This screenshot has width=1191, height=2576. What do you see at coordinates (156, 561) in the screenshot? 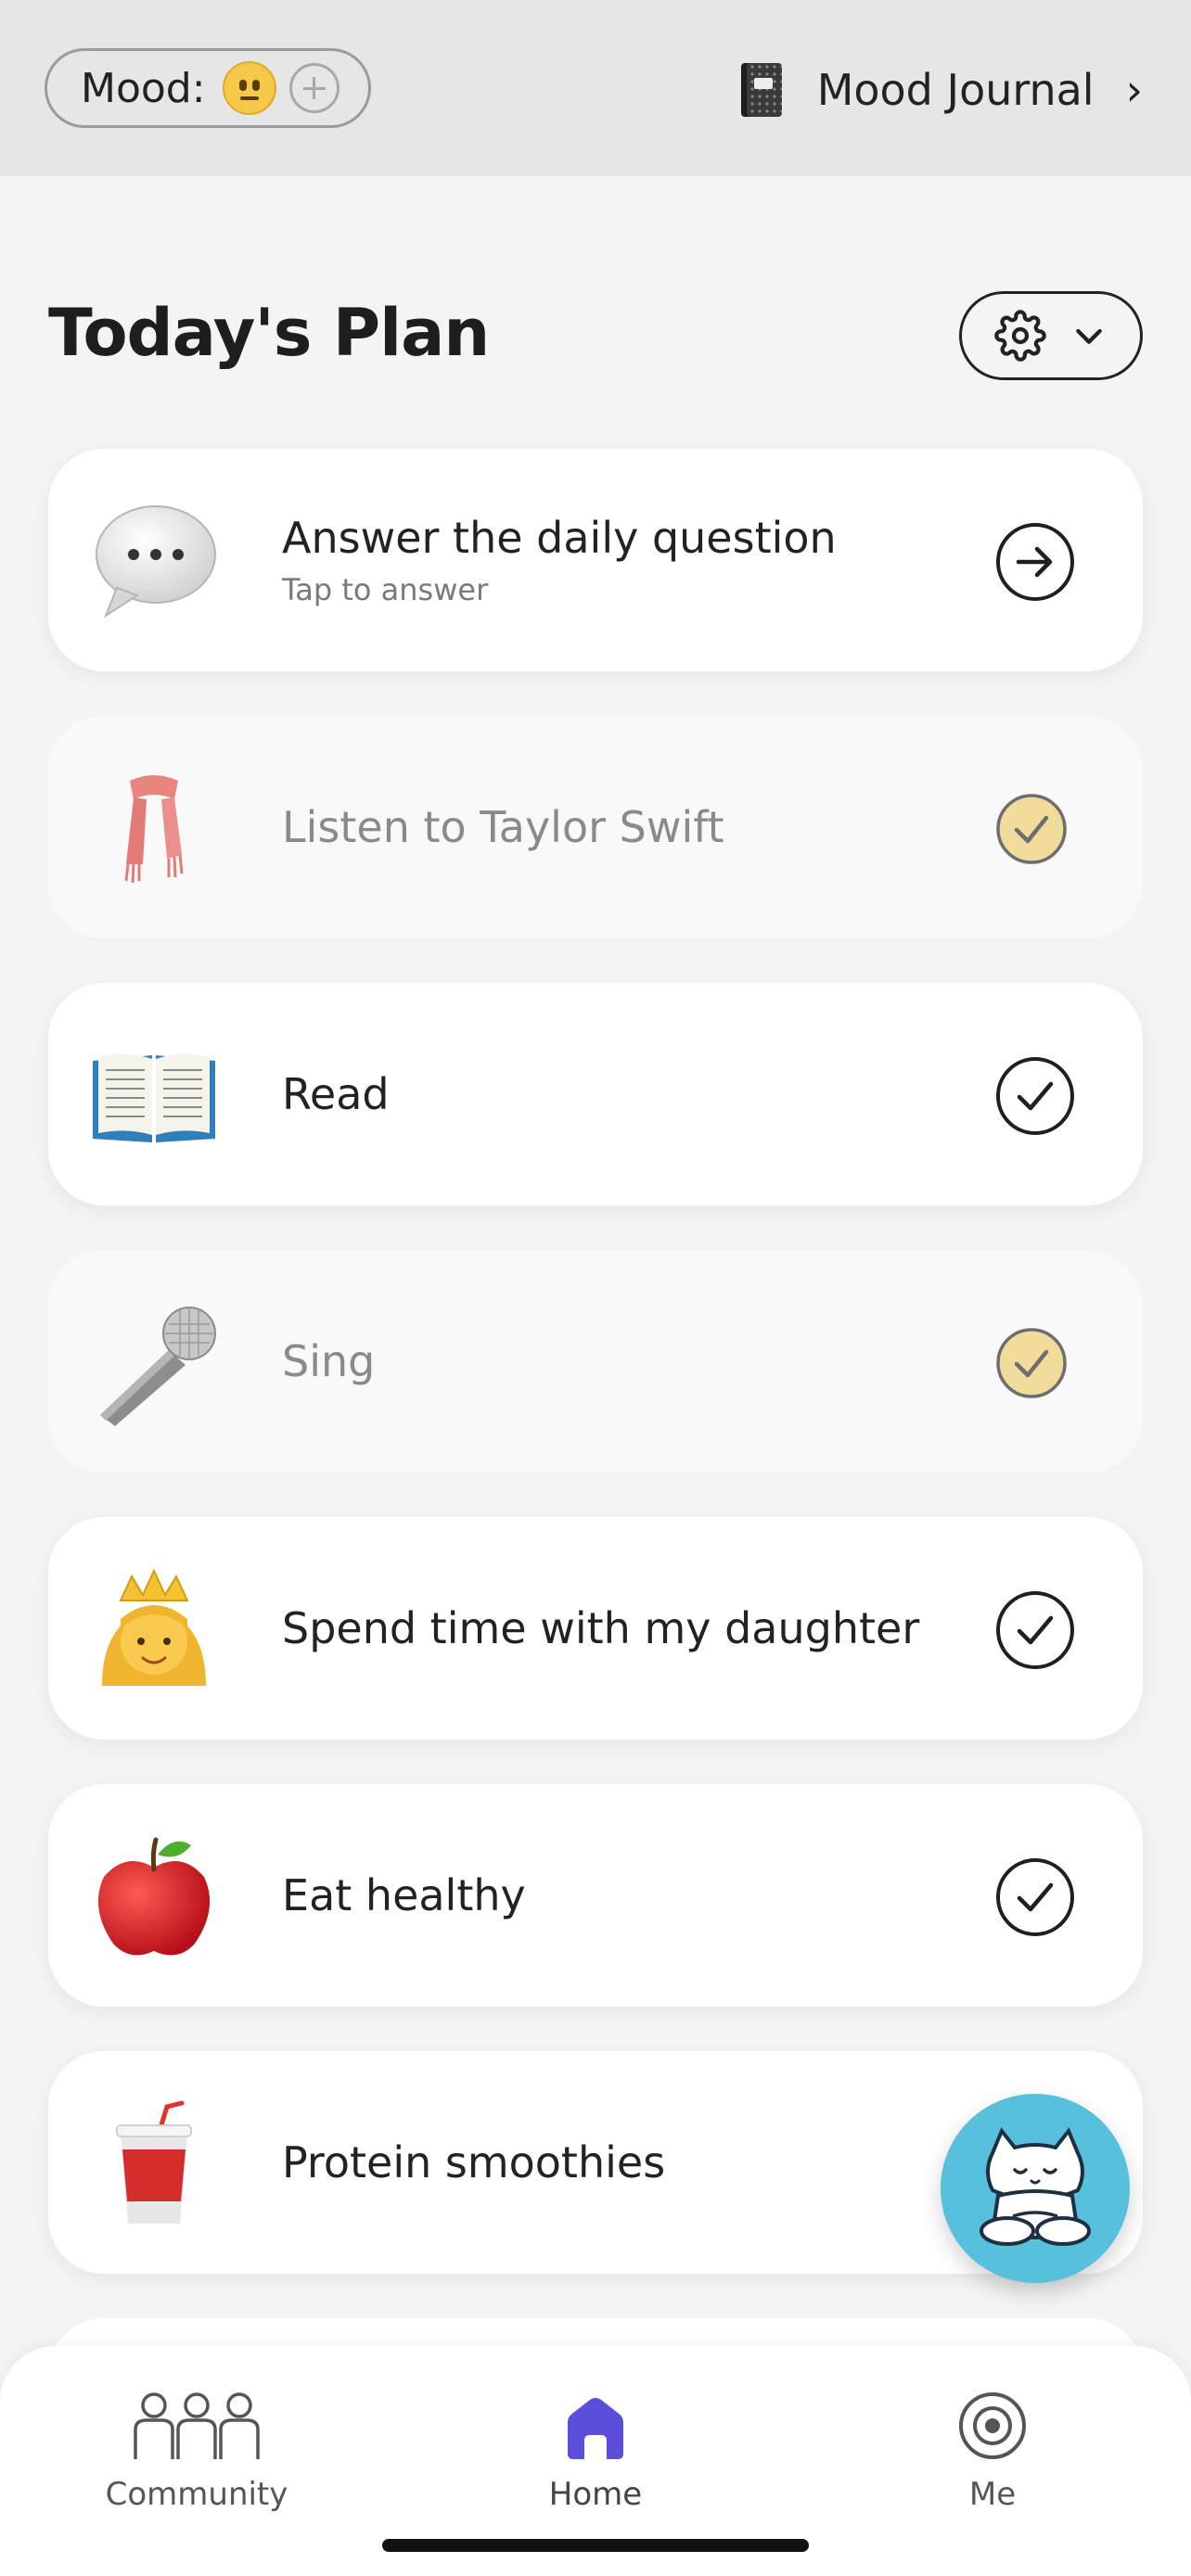
I see `speech-bubble-icon` at bounding box center [156, 561].